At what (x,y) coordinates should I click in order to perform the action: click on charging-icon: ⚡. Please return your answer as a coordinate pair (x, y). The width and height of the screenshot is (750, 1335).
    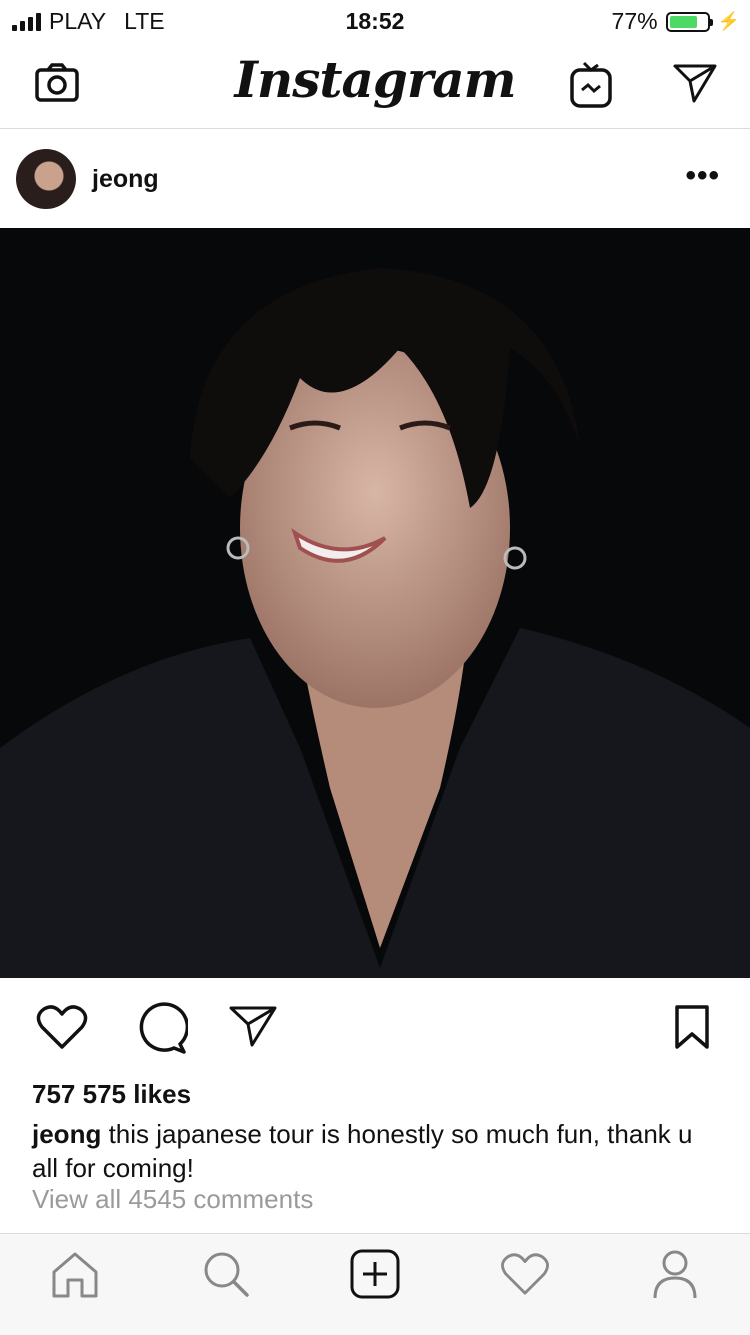
    Looking at the image, I should click on (728, 21).